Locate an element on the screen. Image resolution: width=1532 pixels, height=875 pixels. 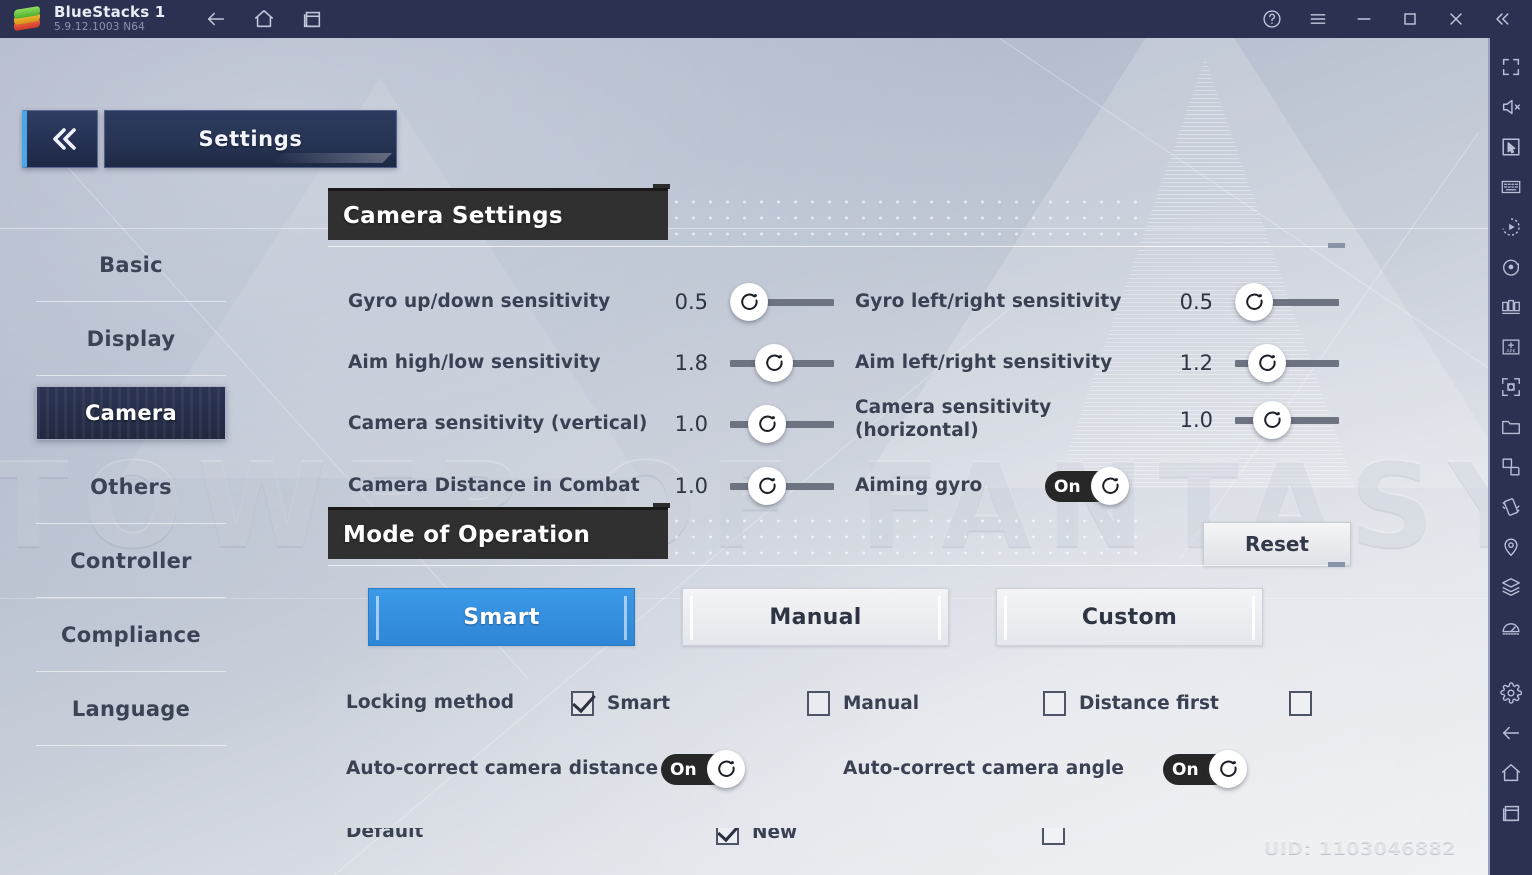
mode-of-operation-header: Mode of Operation is located at coordinates (843, 535).